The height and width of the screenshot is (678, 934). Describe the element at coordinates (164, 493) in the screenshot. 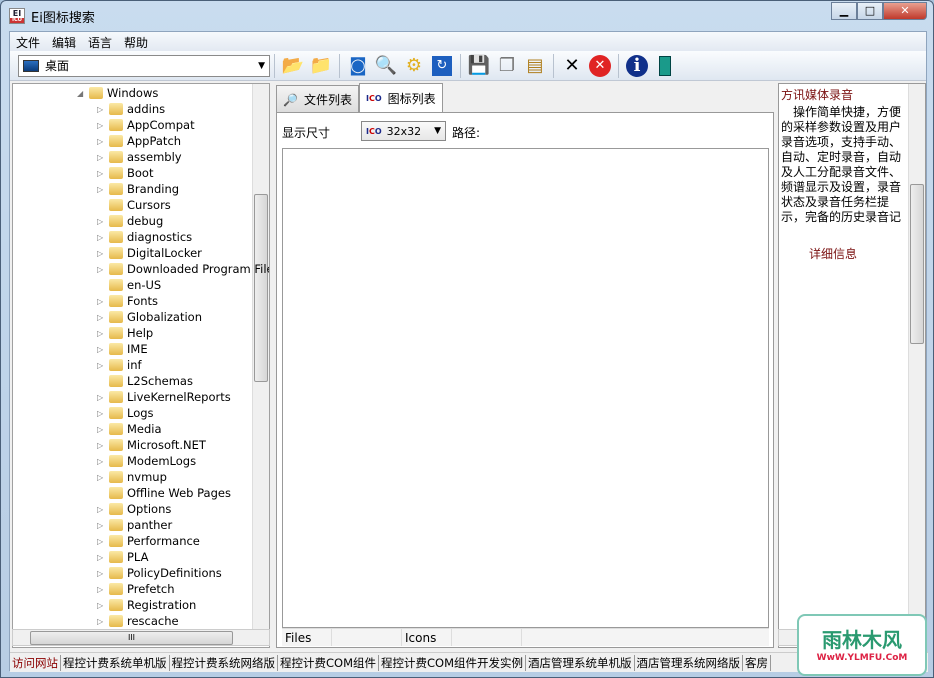

I see `tree-item: Offline Web Pages` at that location.